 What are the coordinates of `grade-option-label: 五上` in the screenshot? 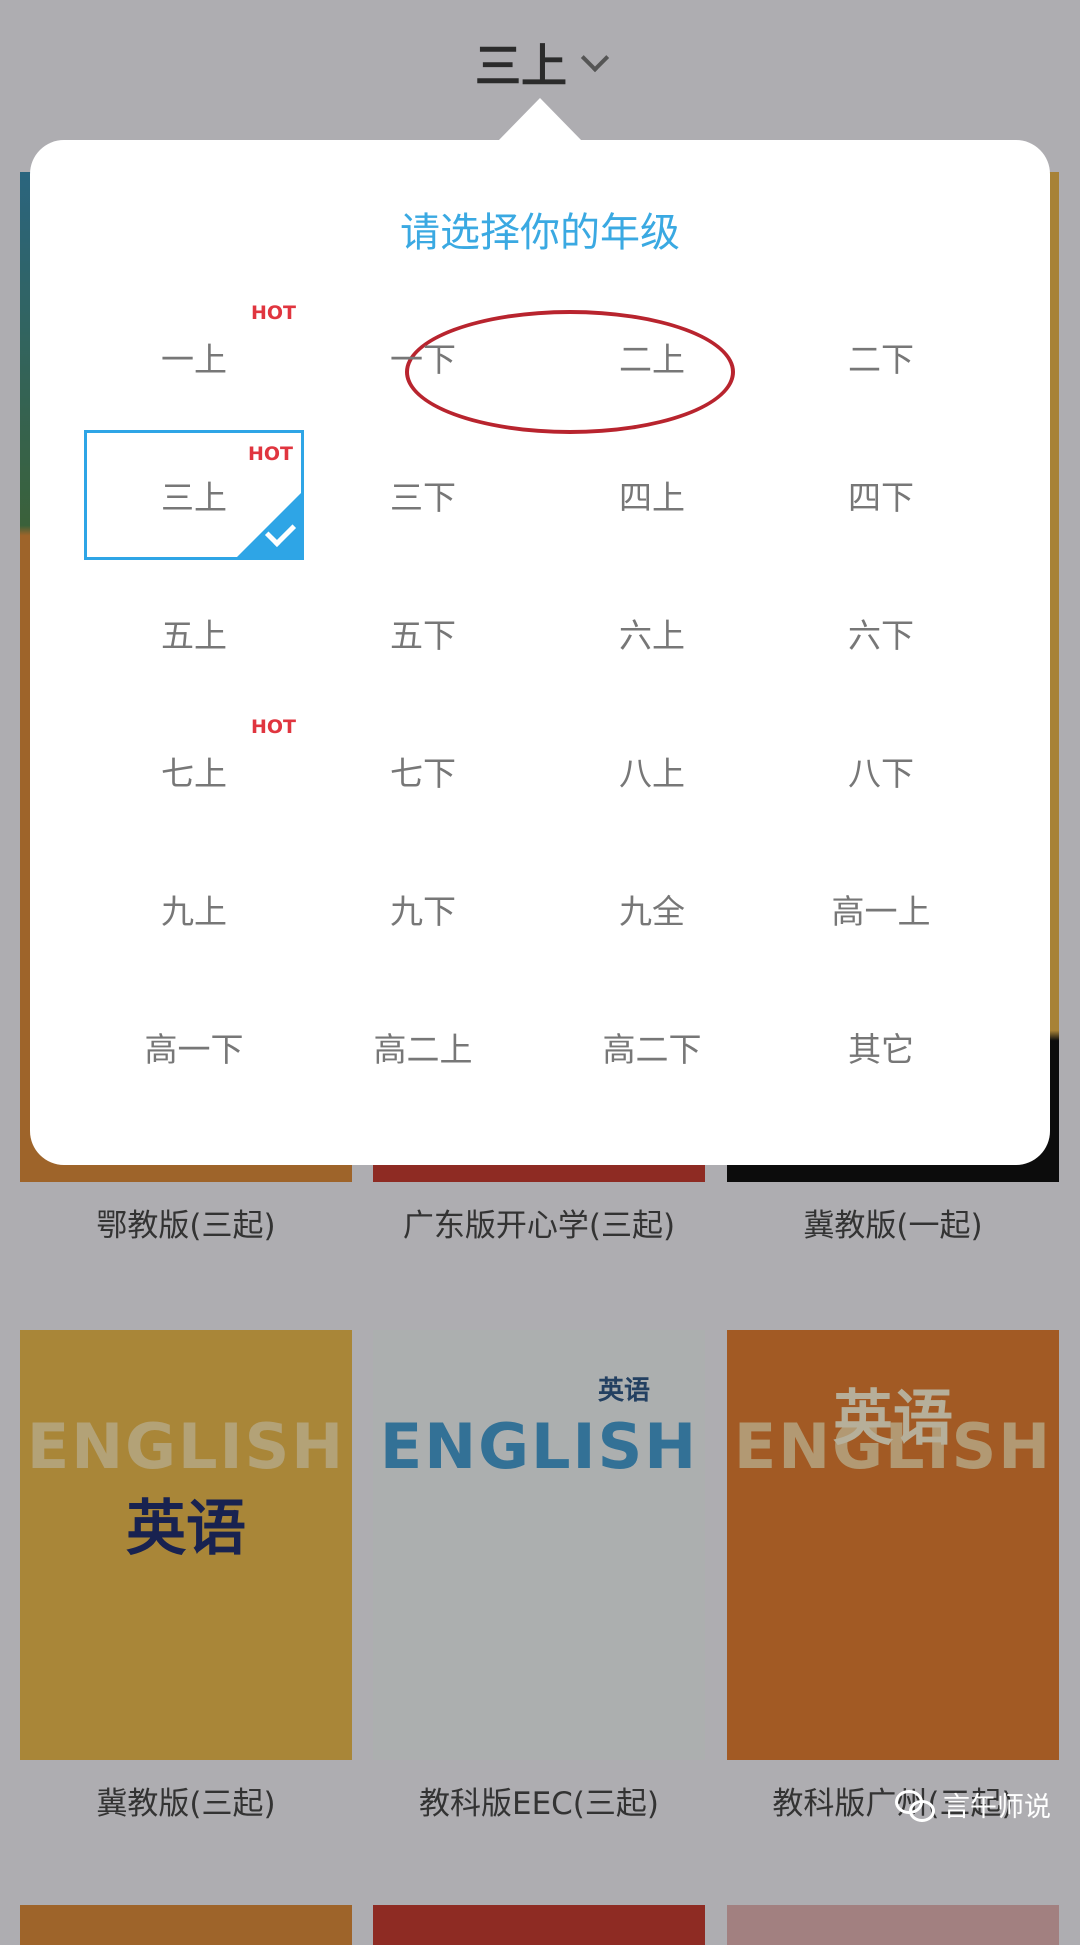 It's located at (194, 635).